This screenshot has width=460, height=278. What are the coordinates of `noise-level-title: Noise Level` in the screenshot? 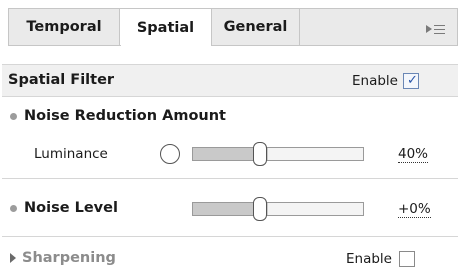 It's located at (71, 208).